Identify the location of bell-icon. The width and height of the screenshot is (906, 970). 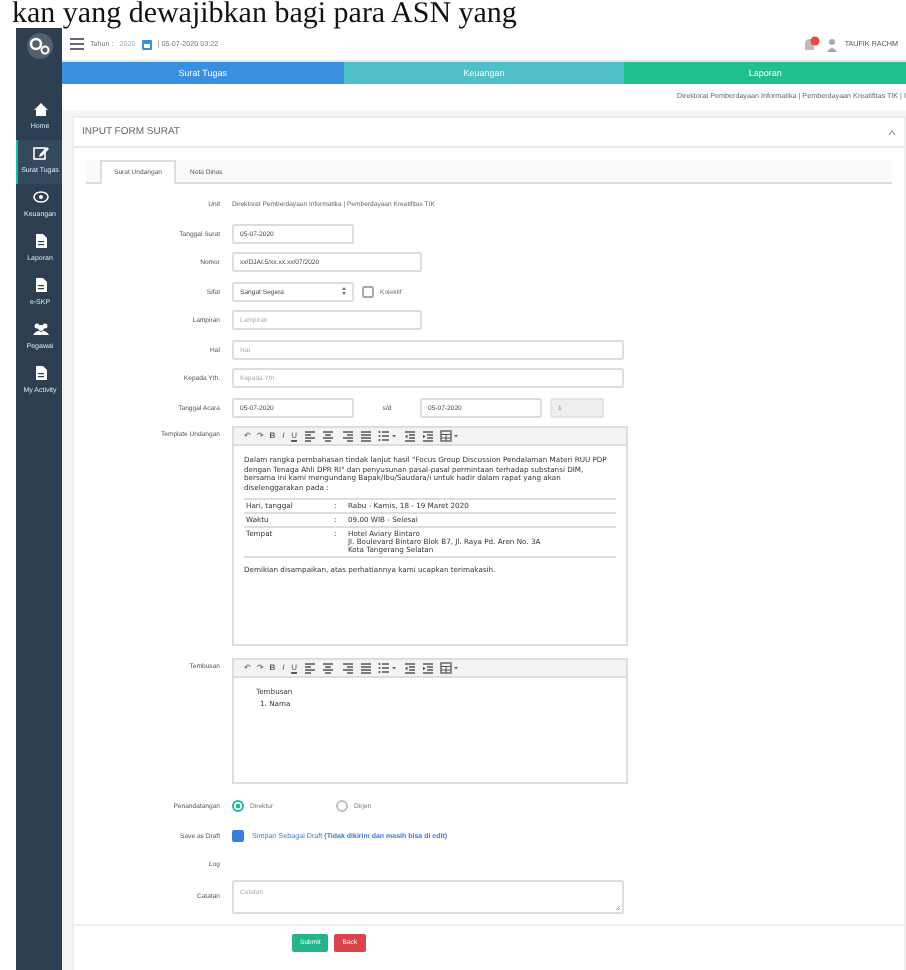
(811, 44).